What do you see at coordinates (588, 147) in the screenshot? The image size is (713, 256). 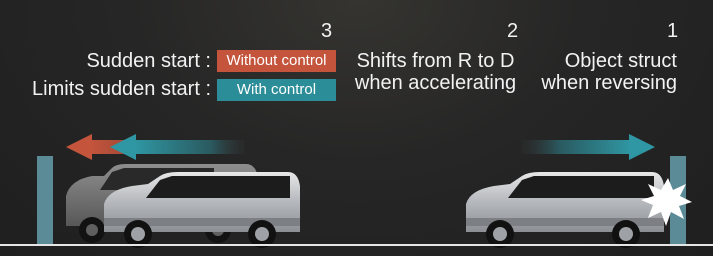 I see `arrow-right` at bounding box center [588, 147].